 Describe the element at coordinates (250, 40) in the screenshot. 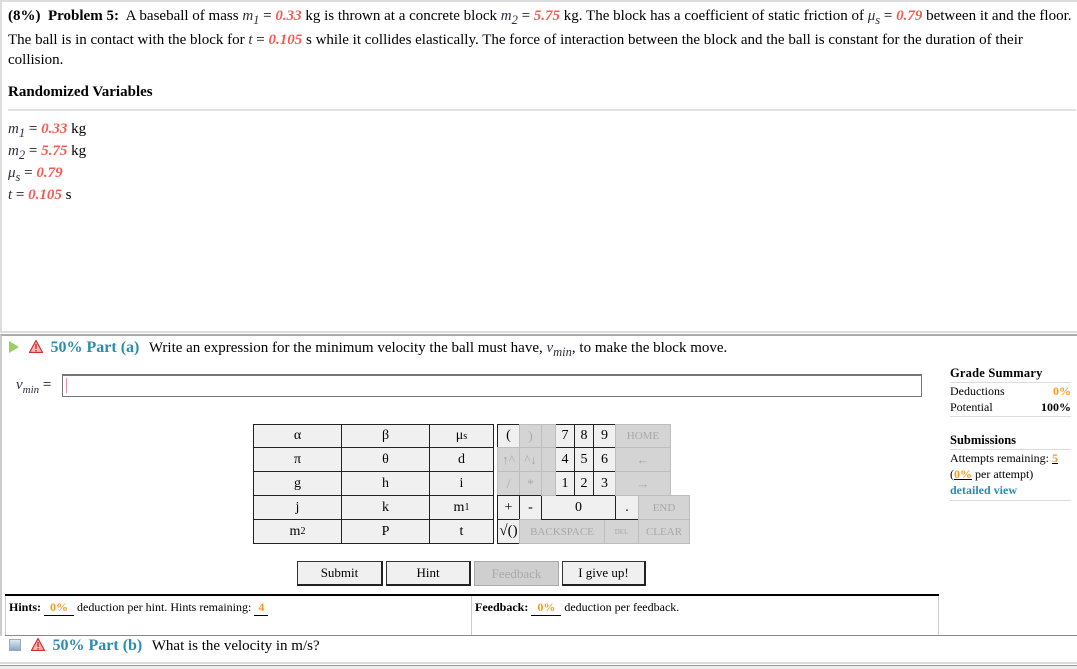

I see `var-t-symbol: t` at that location.